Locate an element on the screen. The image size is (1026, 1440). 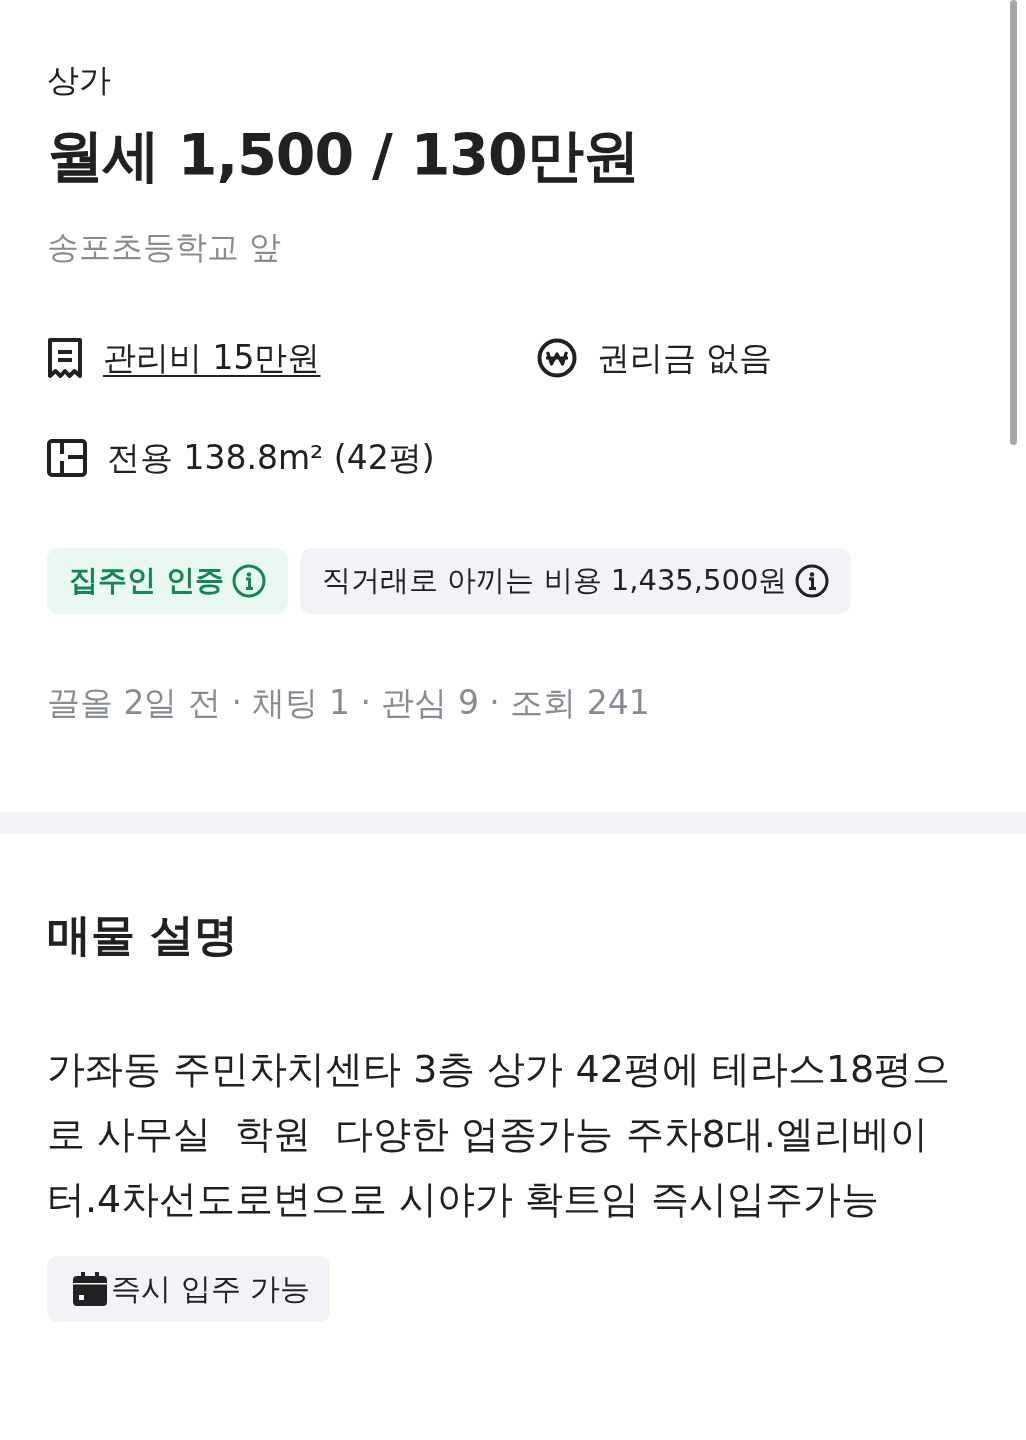
receipt-icon is located at coordinates (65, 358).